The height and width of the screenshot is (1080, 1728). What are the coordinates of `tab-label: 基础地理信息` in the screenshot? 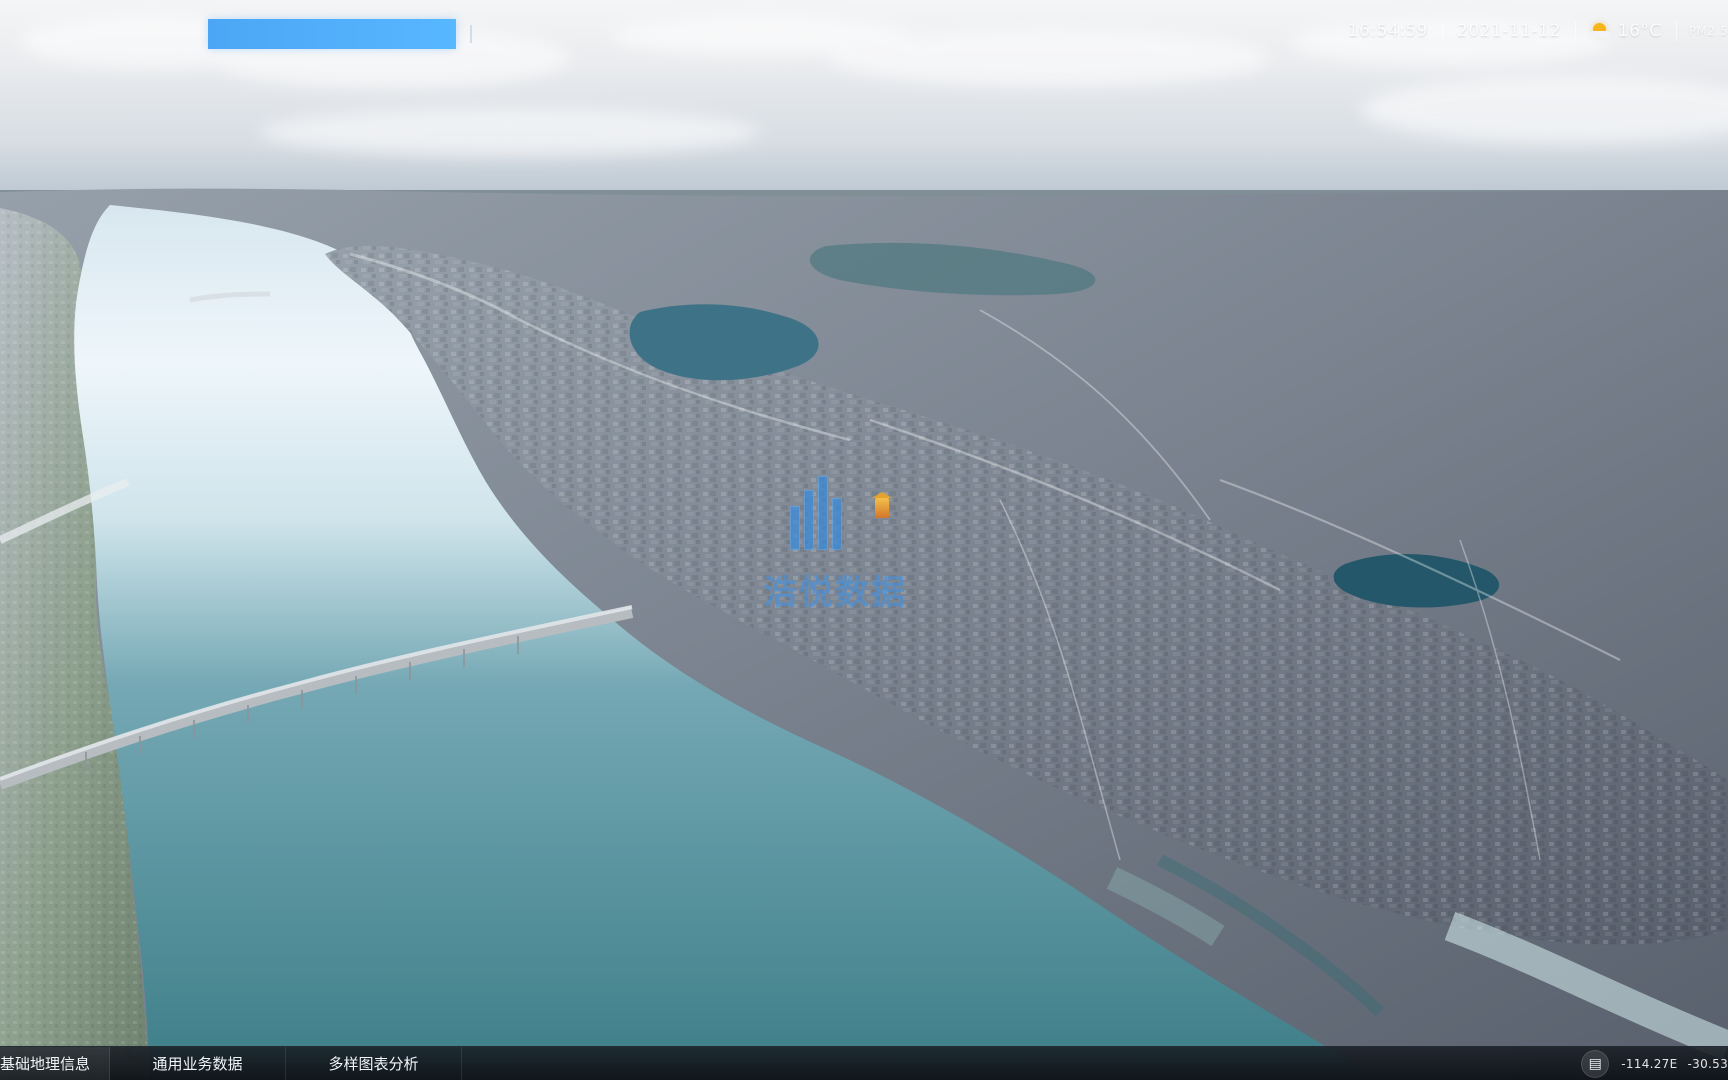 It's located at (45, 1064).